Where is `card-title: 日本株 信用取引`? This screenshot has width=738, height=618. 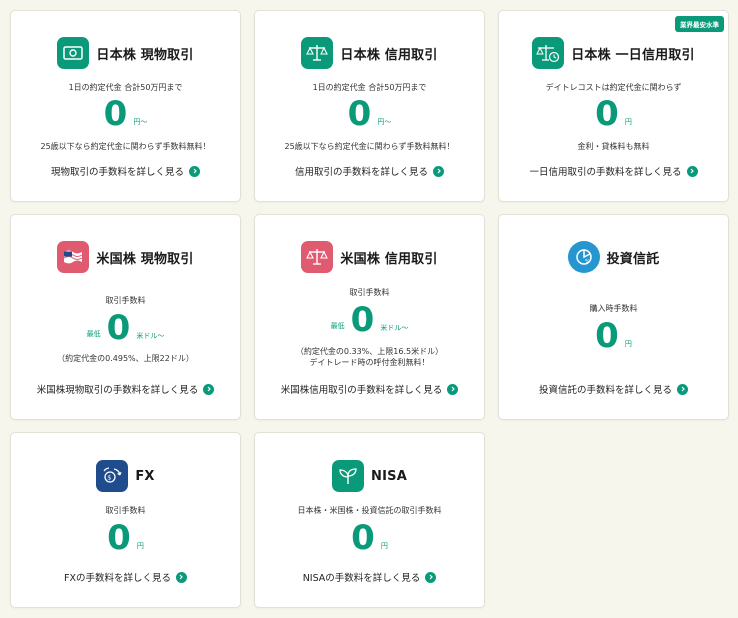 card-title: 日本株 信用取引 is located at coordinates (389, 55).